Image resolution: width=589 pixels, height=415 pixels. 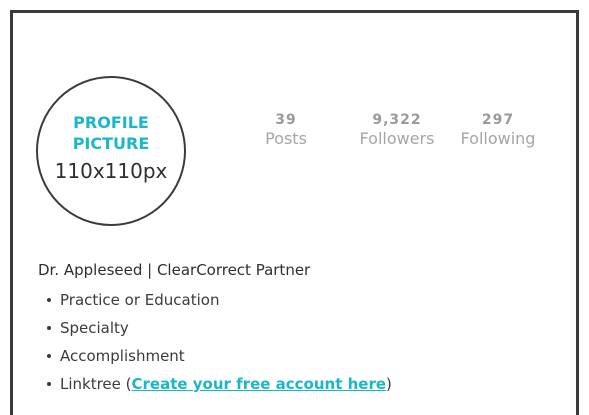 I want to click on bio-item-accomplishment: Accomplishment, so click(x=302, y=356).